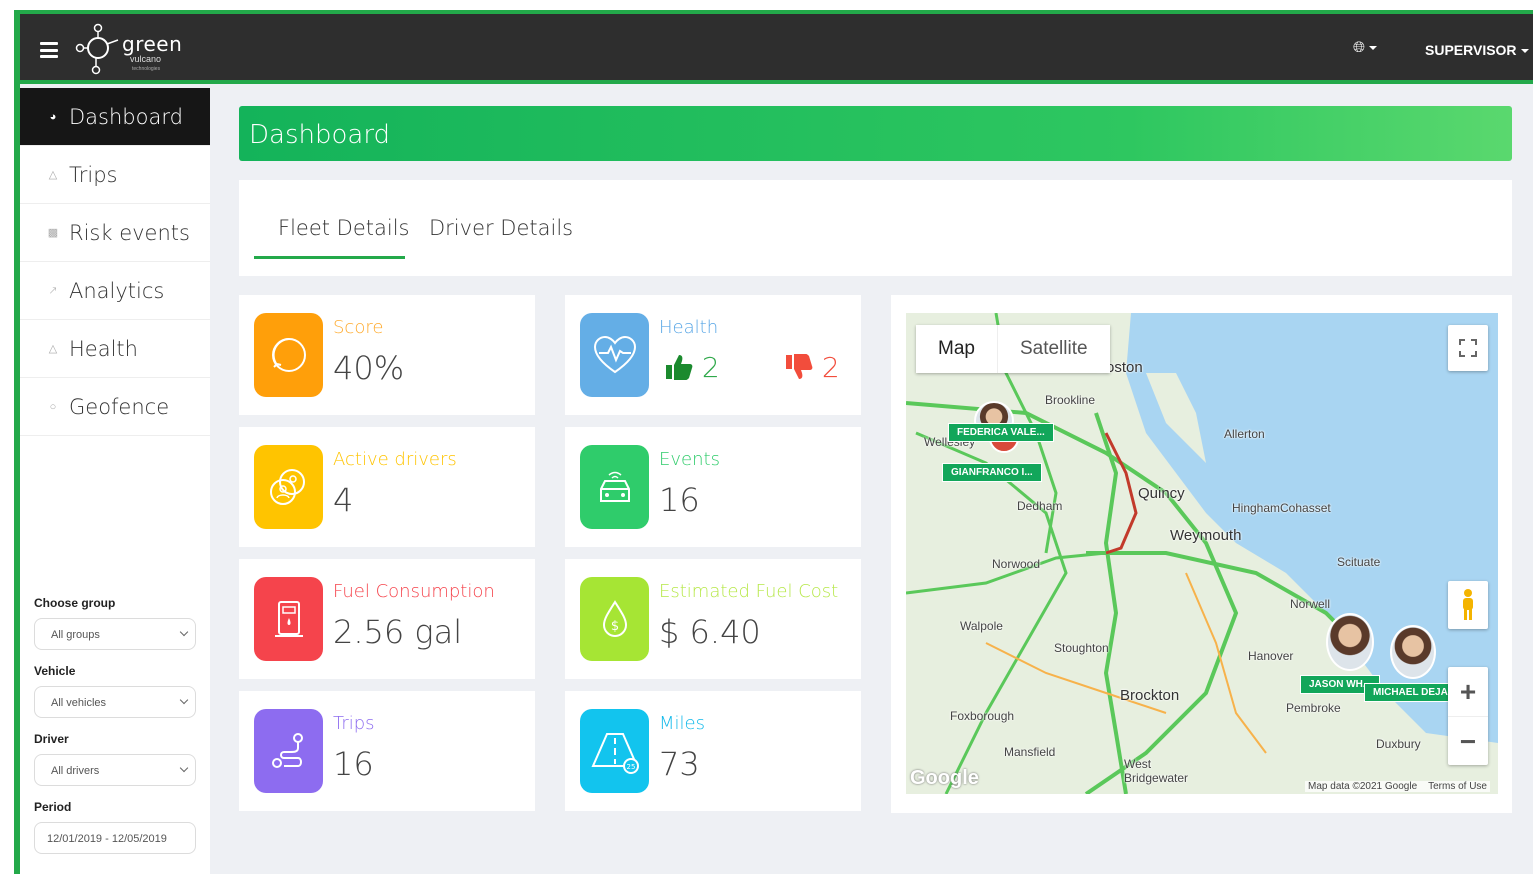 The width and height of the screenshot is (1533, 874). Describe the element at coordinates (830, 367) in the screenshot. I see `health-down-count: 2` at that location.